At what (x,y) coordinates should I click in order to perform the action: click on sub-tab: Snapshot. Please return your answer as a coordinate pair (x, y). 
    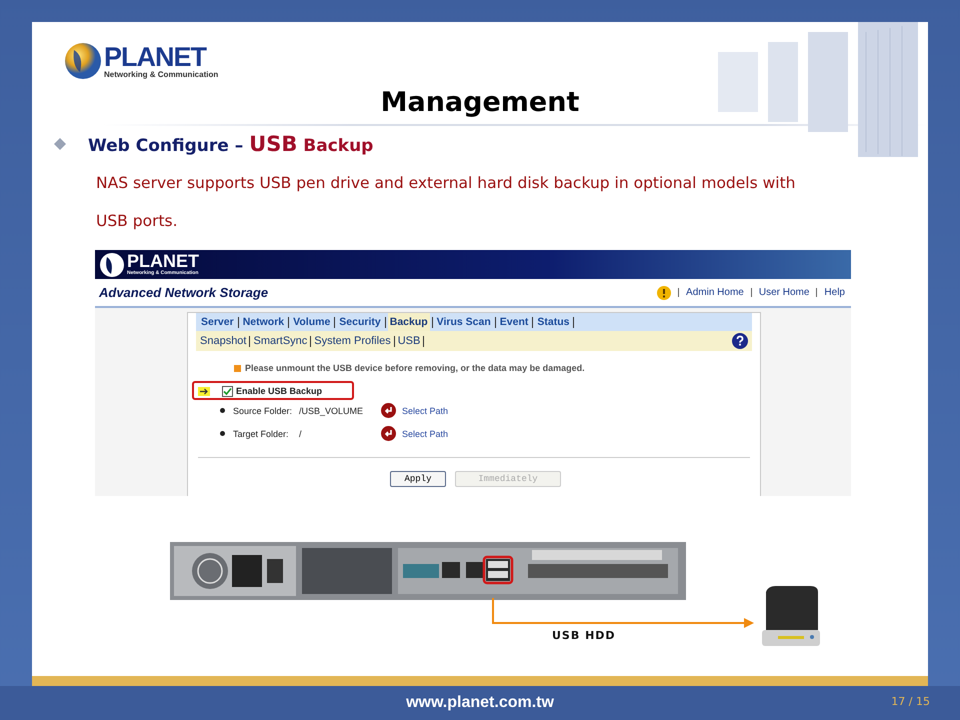
    Looking at the image, I should click on (223, 341).